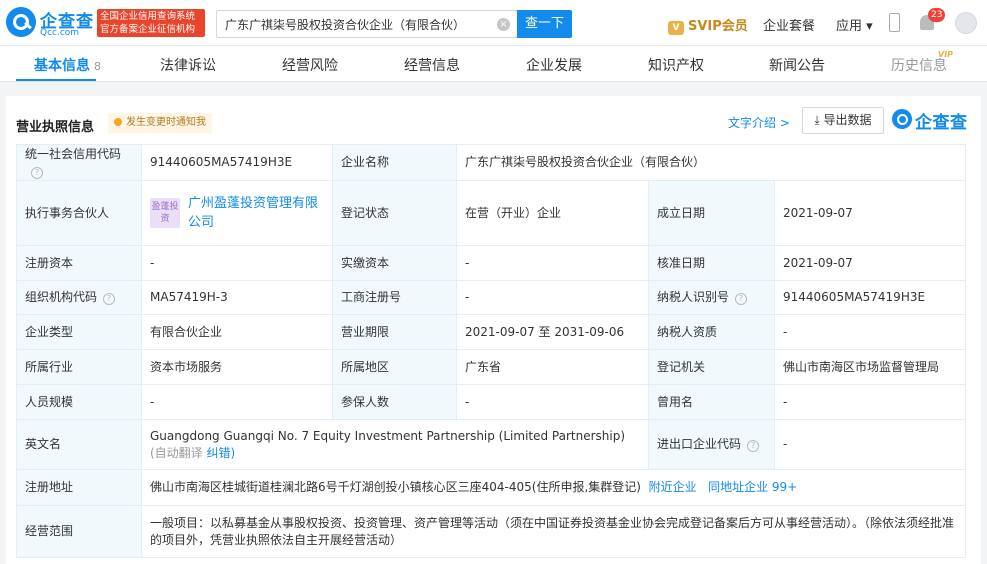  I want to click on reg-capital-label: 注册资本, so click(79, 263).